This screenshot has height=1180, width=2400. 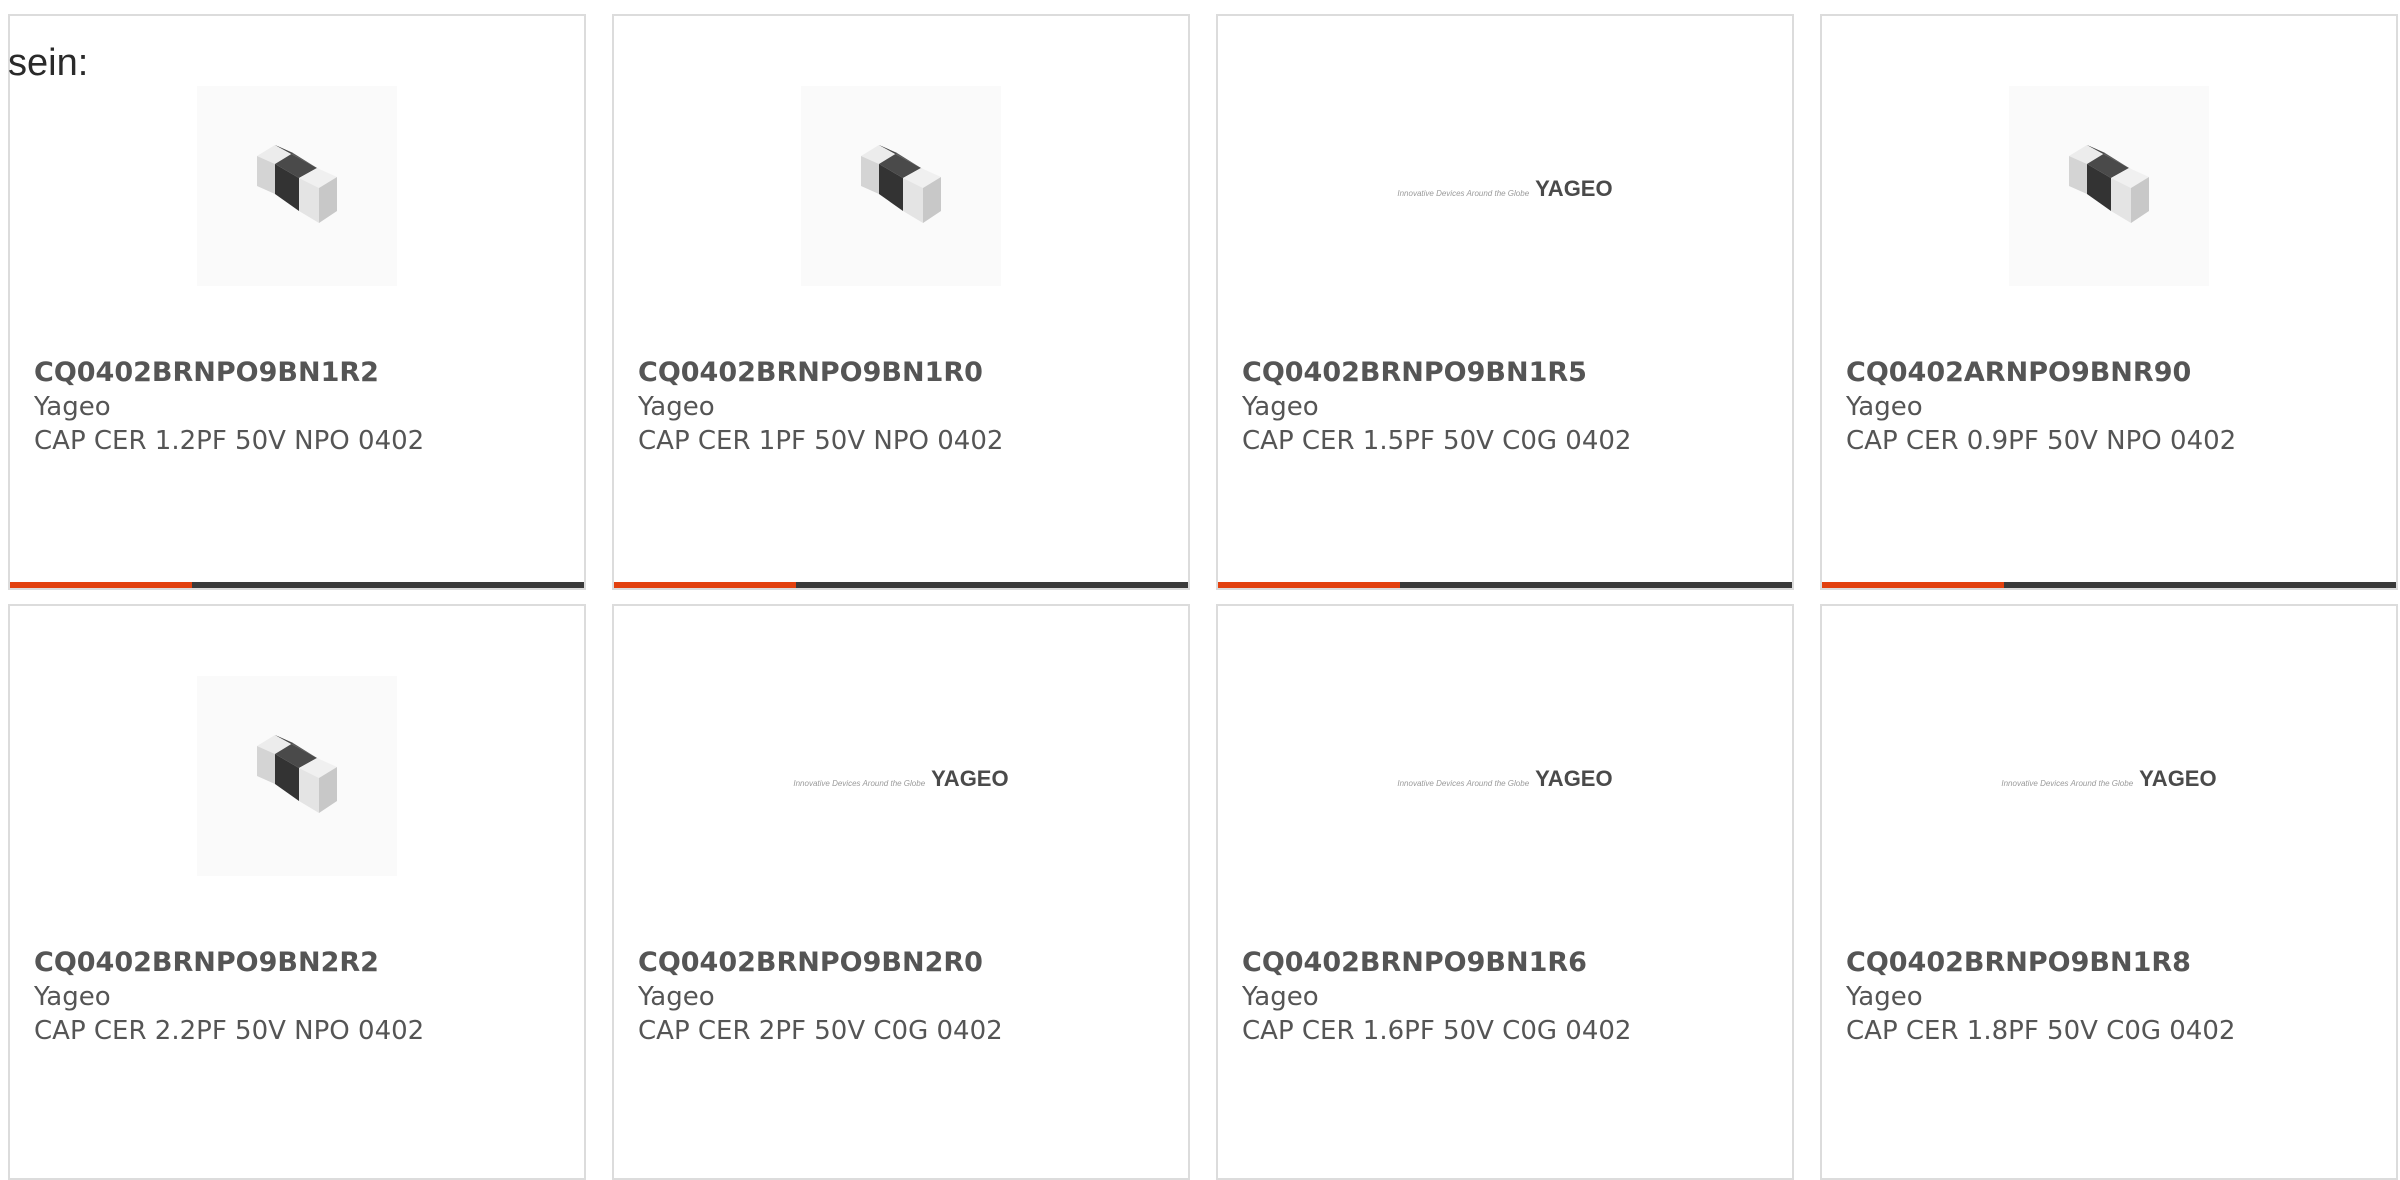 I want to click on part-number: CQ0402BRNPO9BN2R2, so click(x=229, y=963).